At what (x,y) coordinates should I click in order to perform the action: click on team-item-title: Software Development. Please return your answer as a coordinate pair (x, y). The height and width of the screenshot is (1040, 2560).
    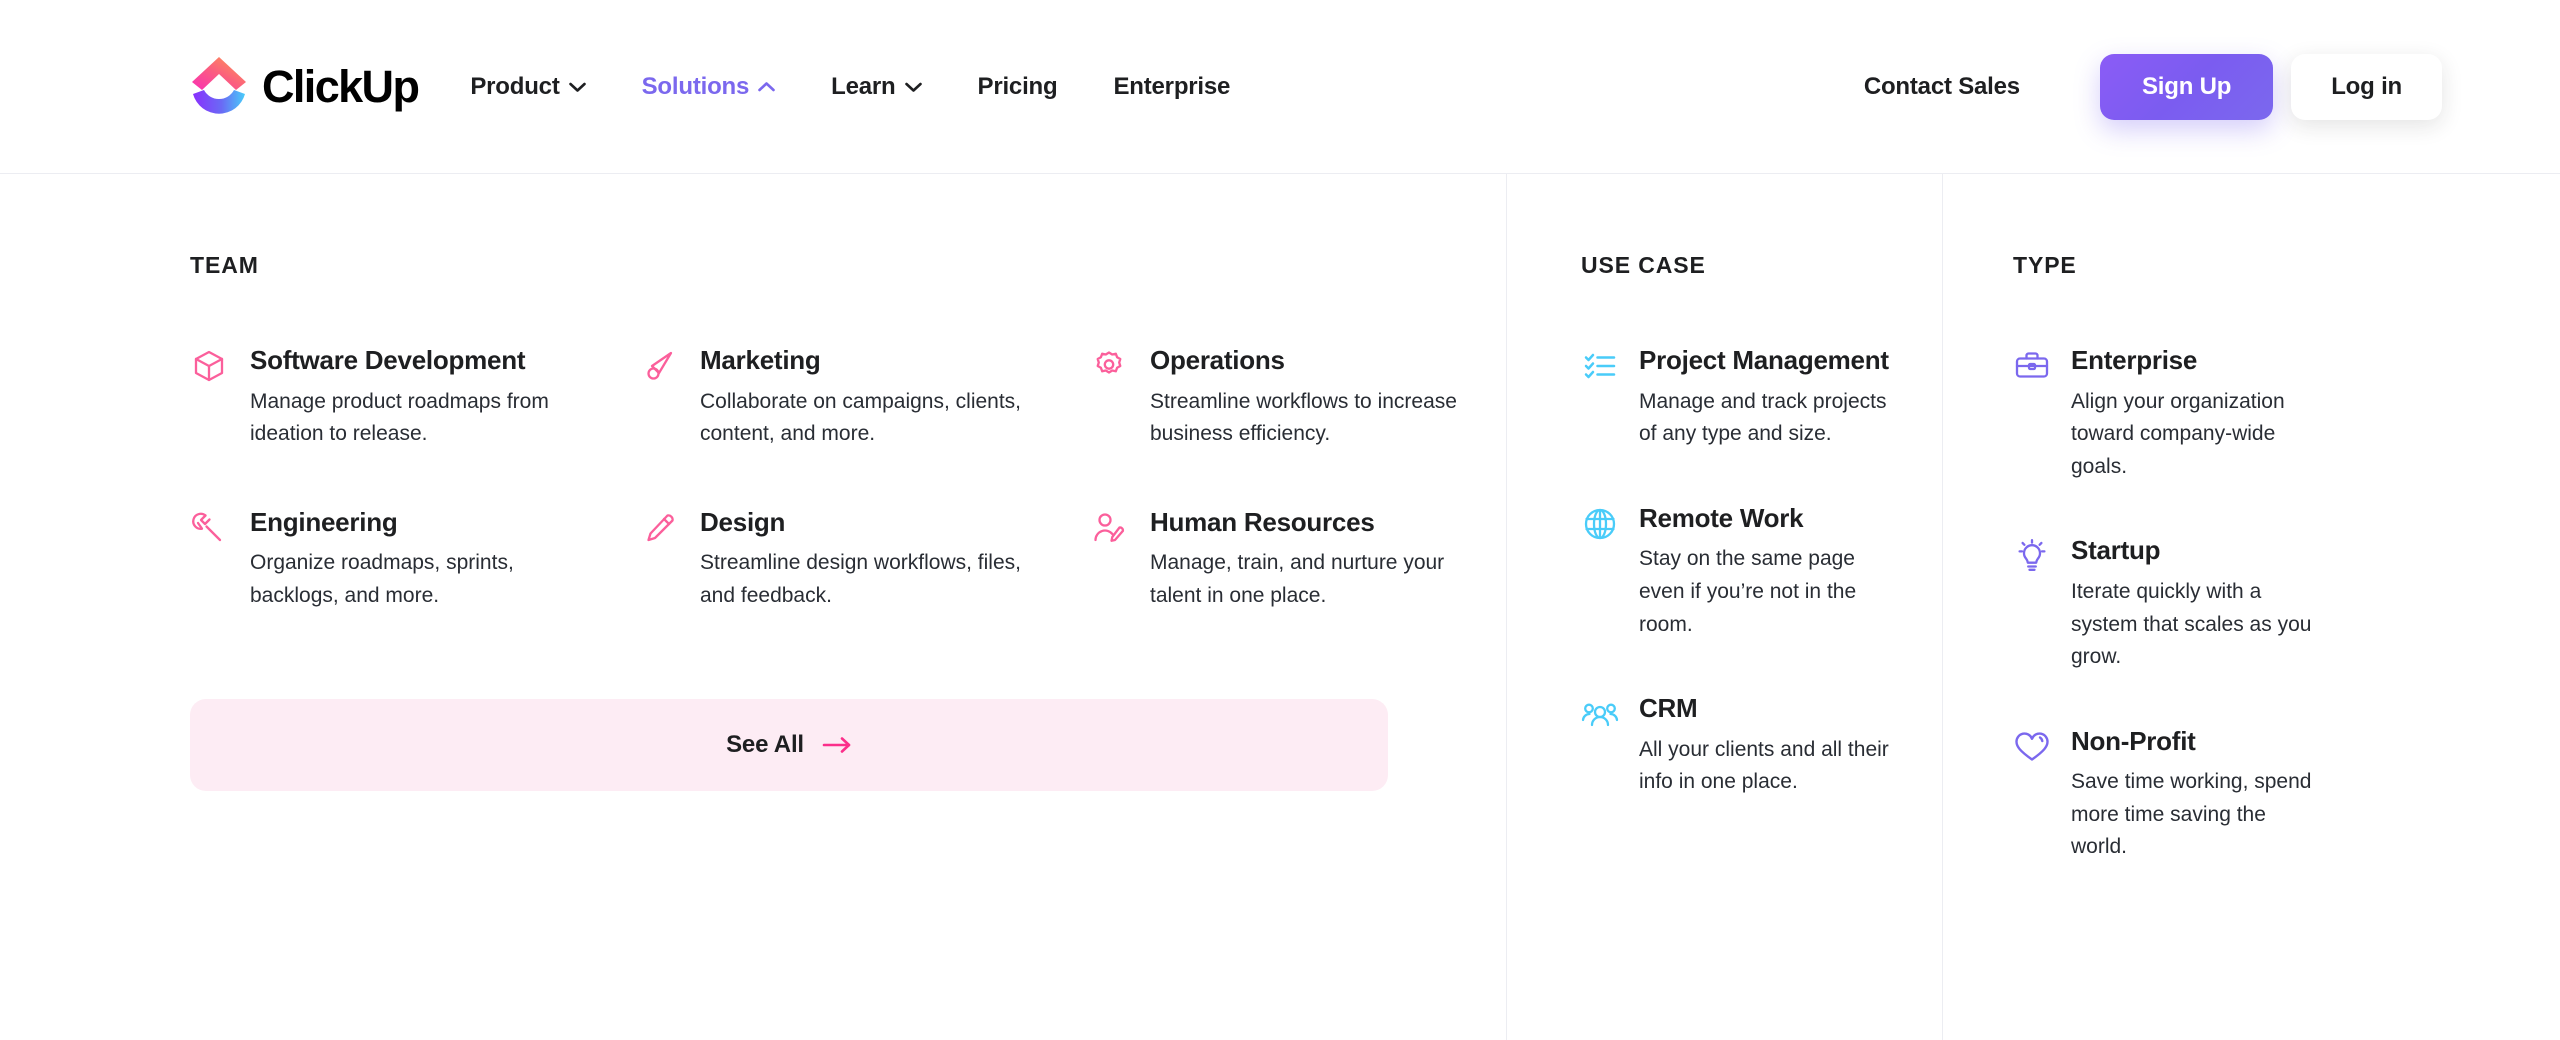
    Looking at the image, I should click on (388, 360).